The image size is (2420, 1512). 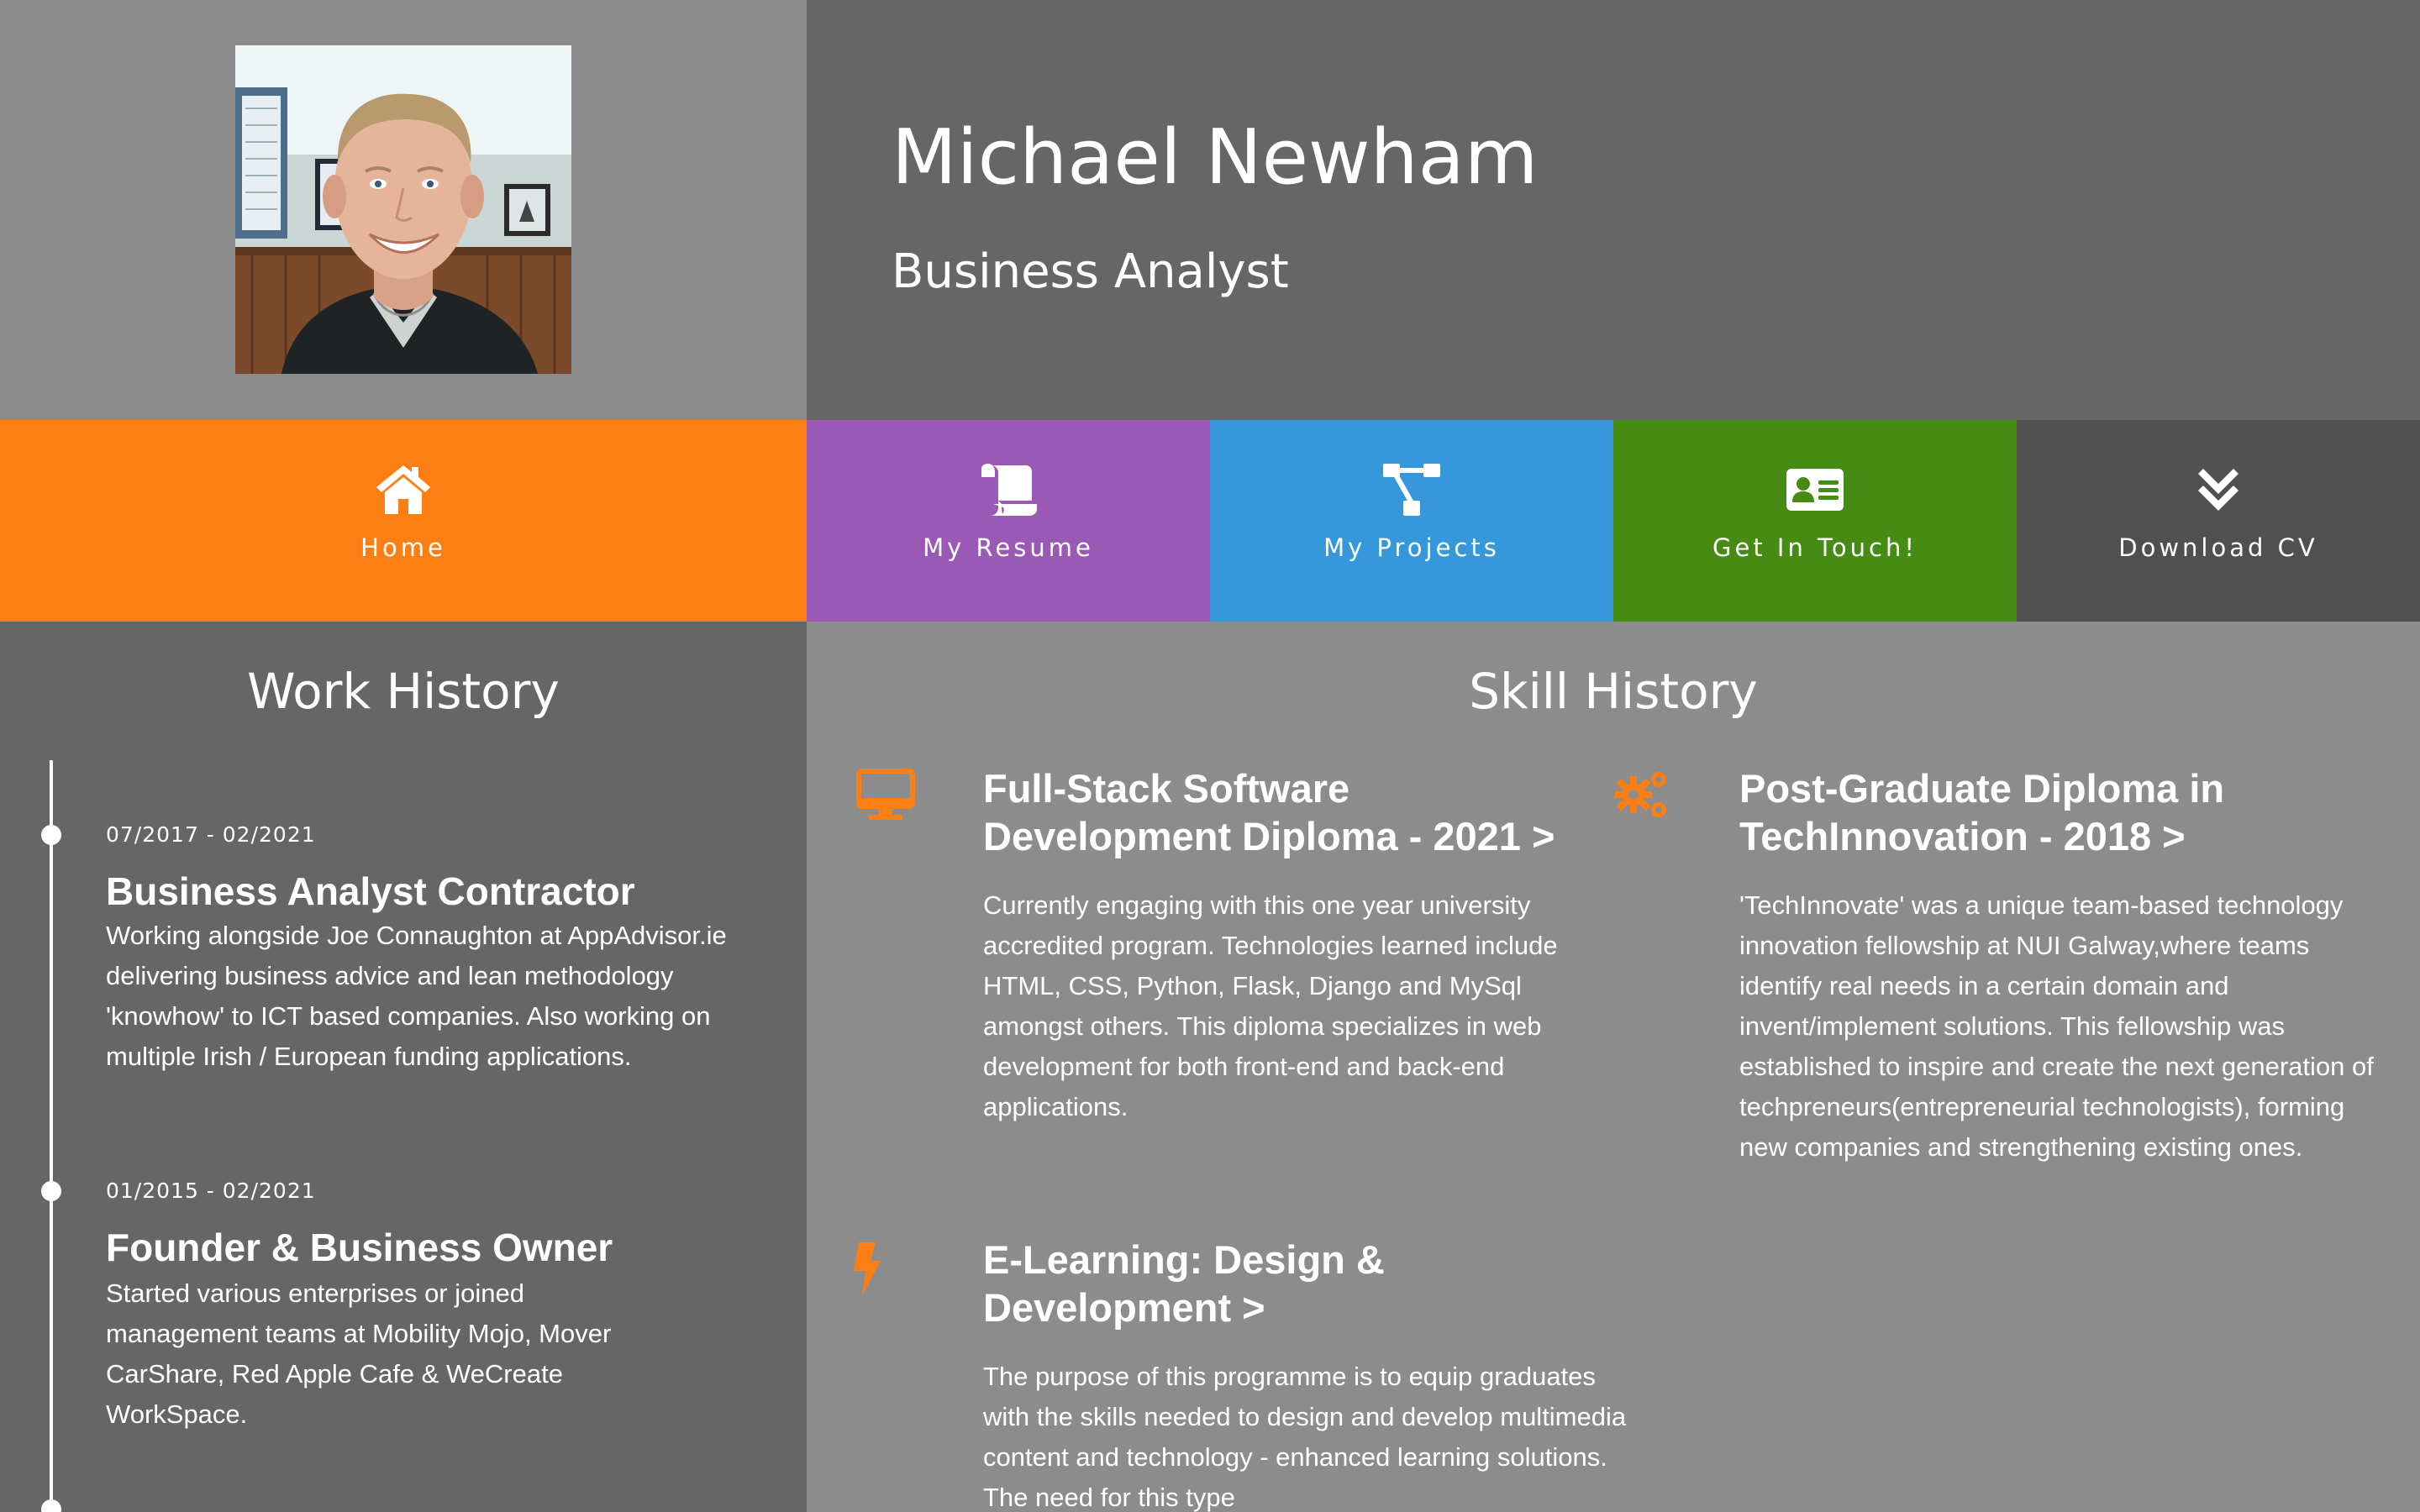 I want to click on entry-title: Business Analyst Contractor, so click(x=370, y=891).